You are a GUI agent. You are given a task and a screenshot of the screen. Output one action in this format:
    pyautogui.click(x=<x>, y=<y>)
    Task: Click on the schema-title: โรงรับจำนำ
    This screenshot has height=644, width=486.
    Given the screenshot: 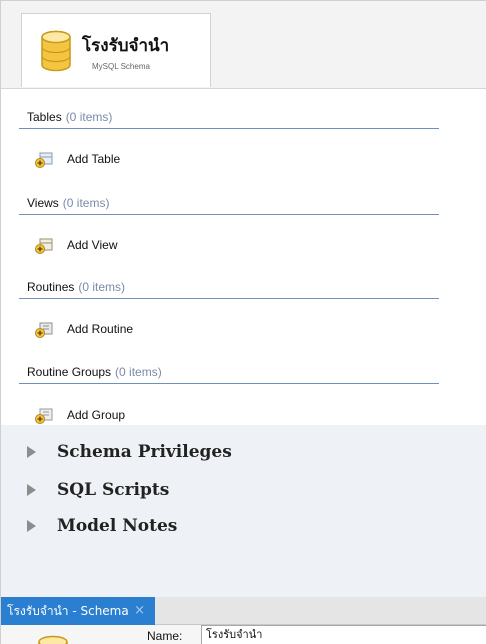 What is the action you would take?
    pyautogui.click(x=126, y=46)
    